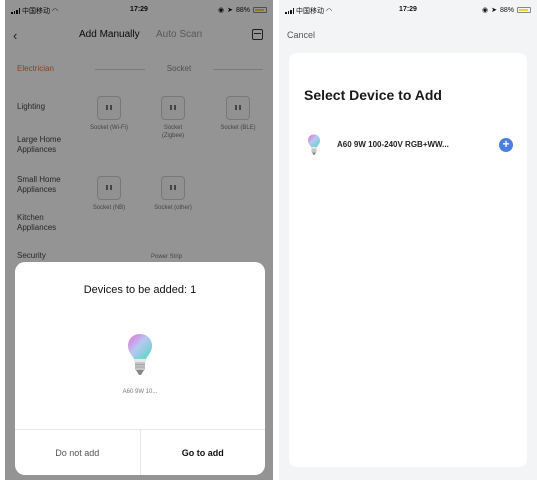 Image resolution: width=537 pixels, height=480 pixels. I want to click on go-to-add-button: Go to add, so click(203, 452).